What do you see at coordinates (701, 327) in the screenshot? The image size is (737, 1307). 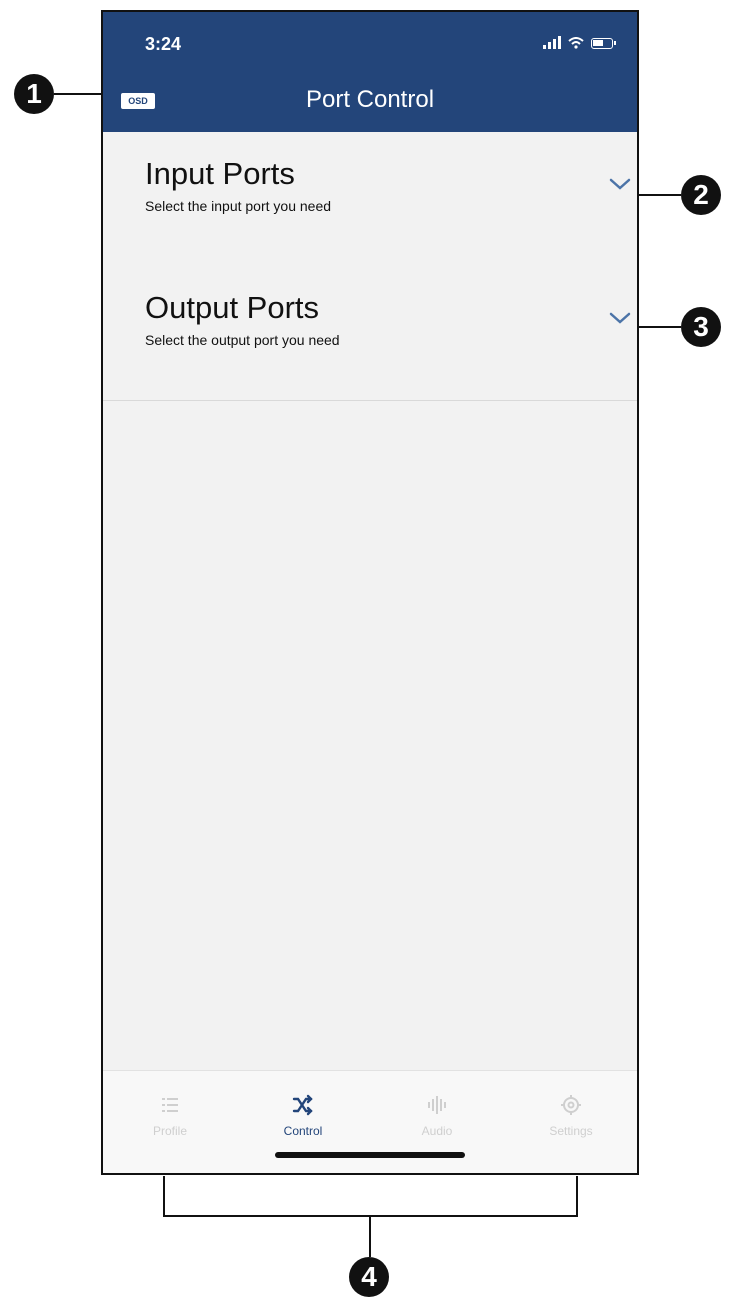 I see `callout-3: 3` at bounding box center [701, 327].